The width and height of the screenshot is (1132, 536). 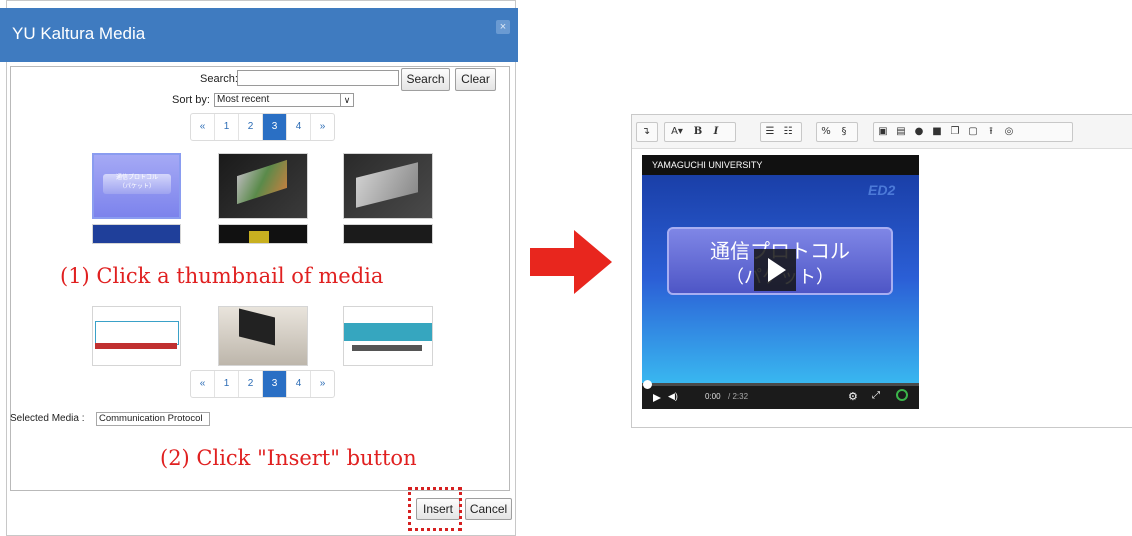 What do you see at coordinates (222, 276) in the screenshot?
I see `instruction-step-1: (1) Click a thumbnail of media` at bounding box center [222, 276].